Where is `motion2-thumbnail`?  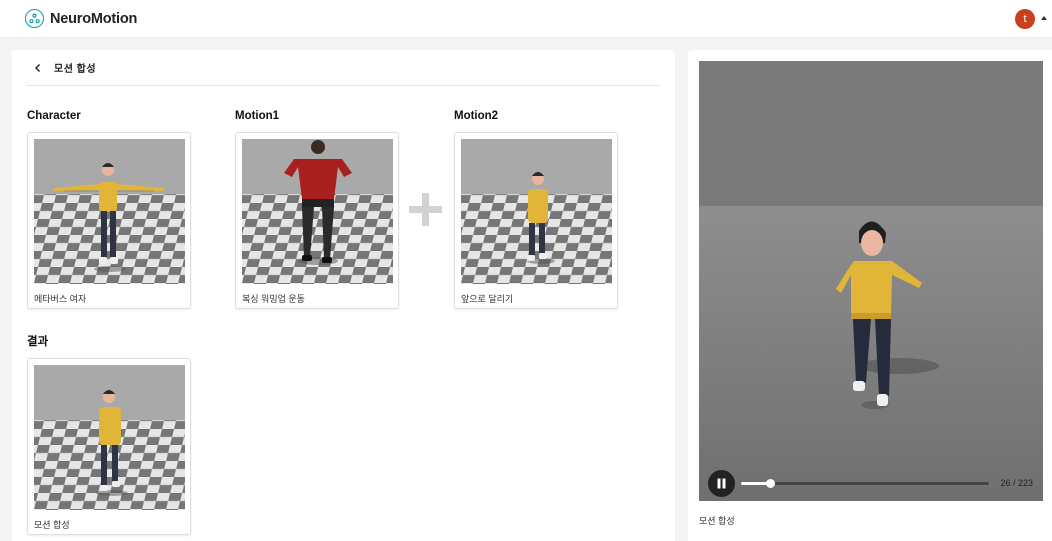
motion2-thumbnail is located at coordinates (536, 211).